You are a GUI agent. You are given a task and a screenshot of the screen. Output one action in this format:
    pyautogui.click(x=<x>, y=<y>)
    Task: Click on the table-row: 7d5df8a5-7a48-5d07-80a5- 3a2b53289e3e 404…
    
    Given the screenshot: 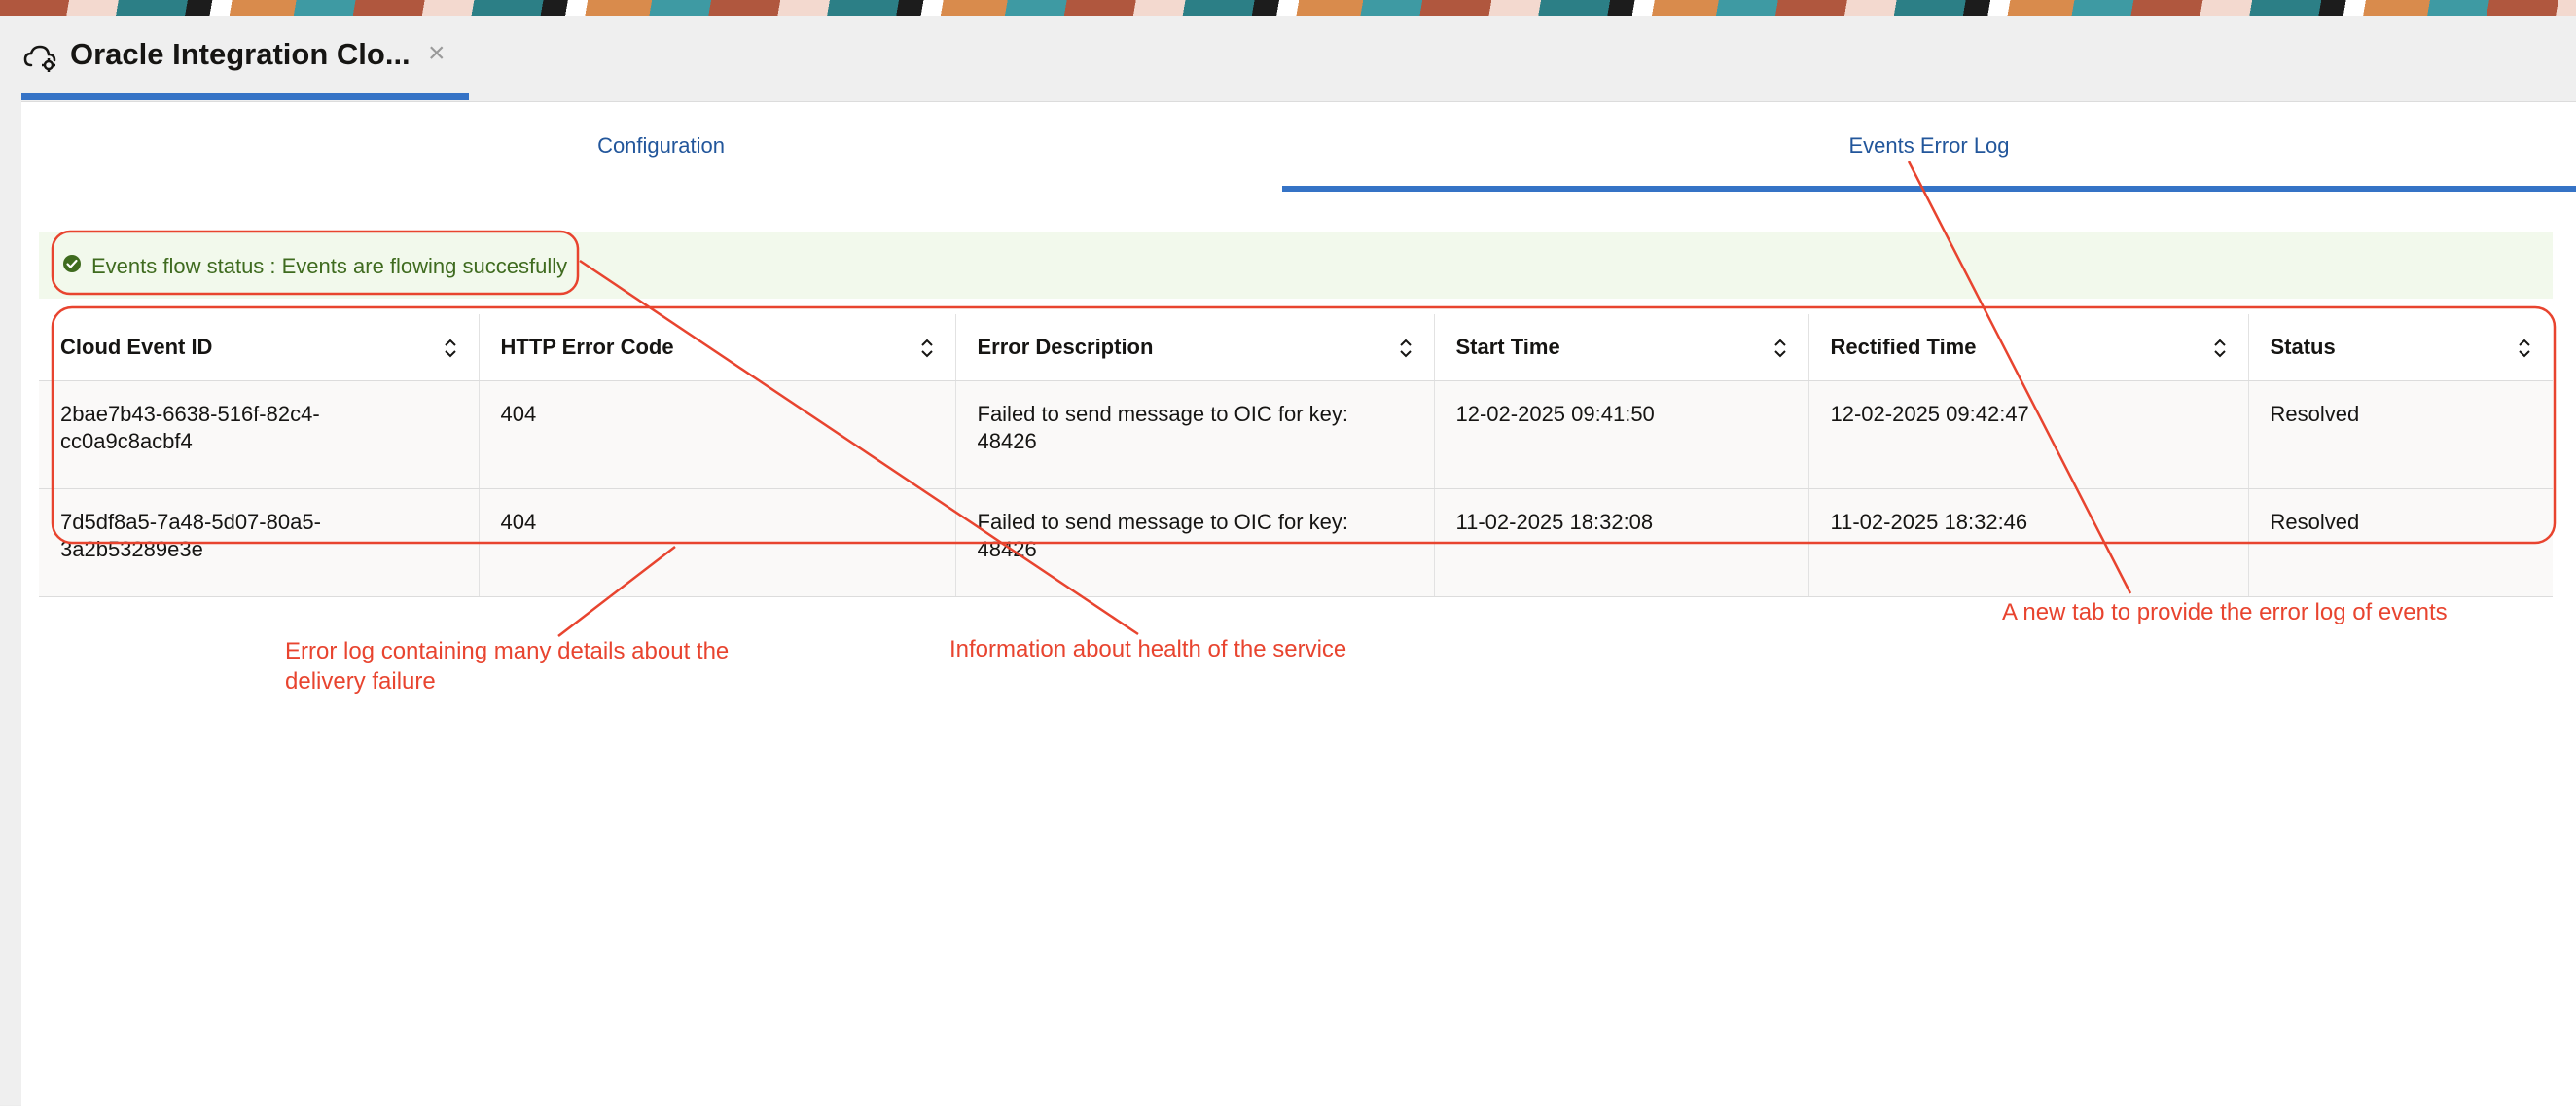 What is the action you would take?
    pyautogui.click(x=1296, y=542)
    